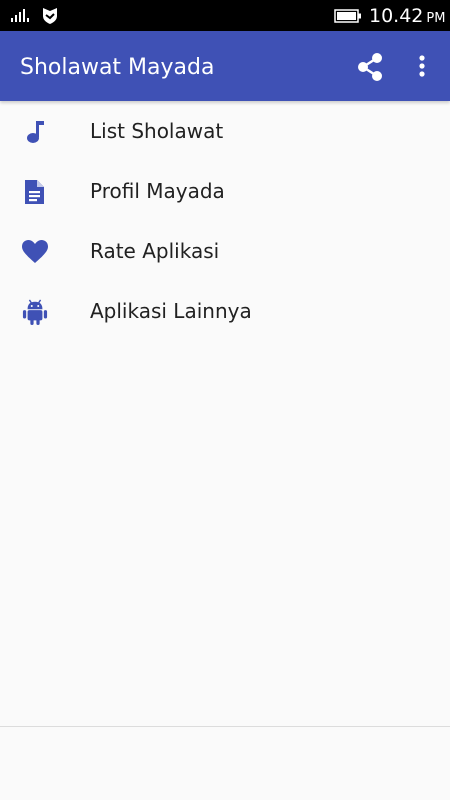 The image size is (450, 800). I want to click on status-clock: 10.42 PM, so click(407, 16).